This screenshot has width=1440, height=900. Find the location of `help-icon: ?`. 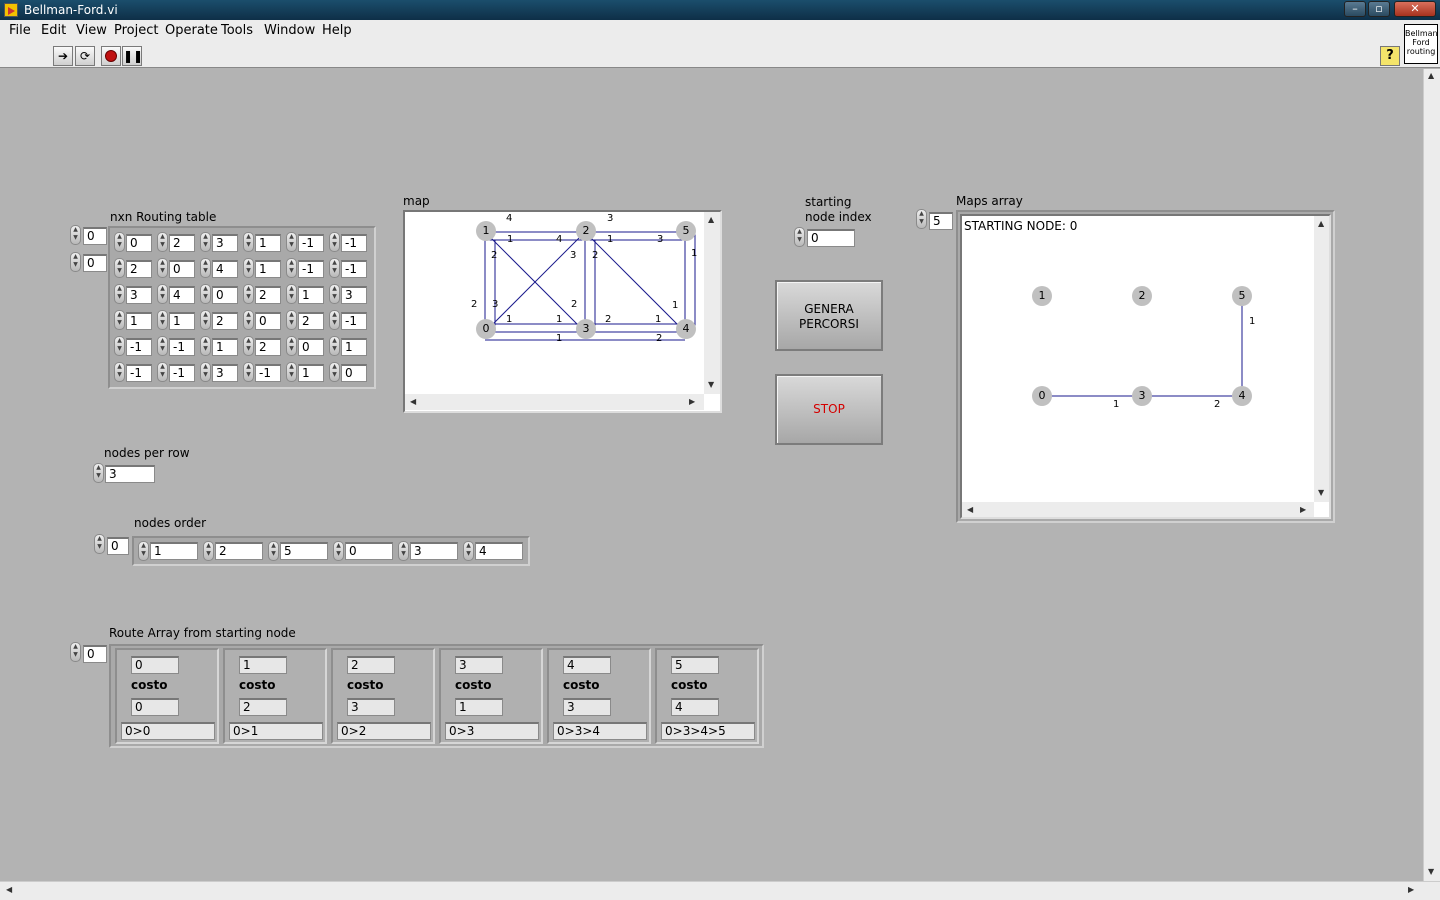

help-icon: ? is located at coordinates (1390, 56).